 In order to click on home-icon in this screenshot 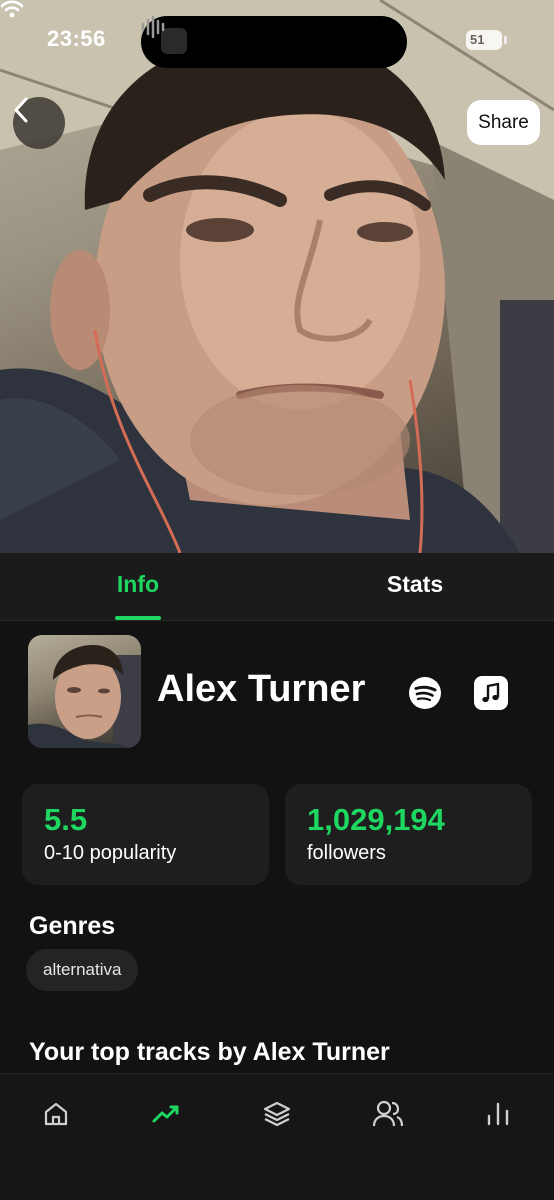, I will do `click(56, 1114)`.